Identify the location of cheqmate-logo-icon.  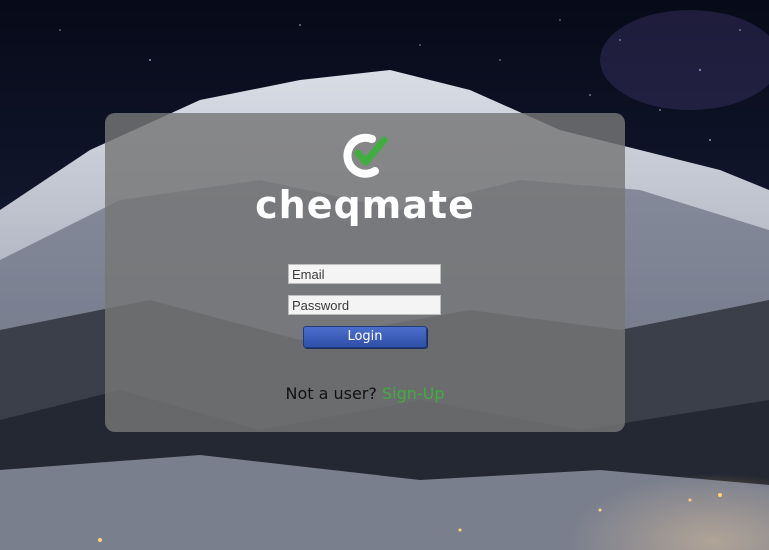
(365, 155).